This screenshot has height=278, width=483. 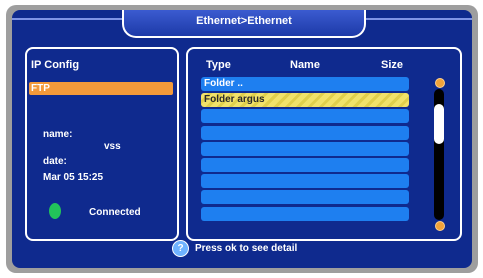 What do you see at coordinates (55, 65) in the screenshot?
I see `panel-heading: IP Config` at bounding box center [55, 65].